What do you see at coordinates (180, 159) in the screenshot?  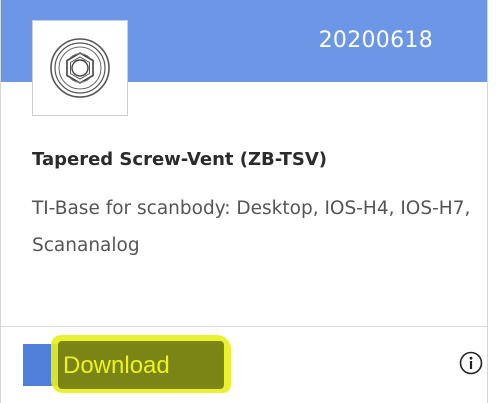 I see `product-title: Tapered Screw-Vent (ZB-TSV)` at bounding box center [180, 159].